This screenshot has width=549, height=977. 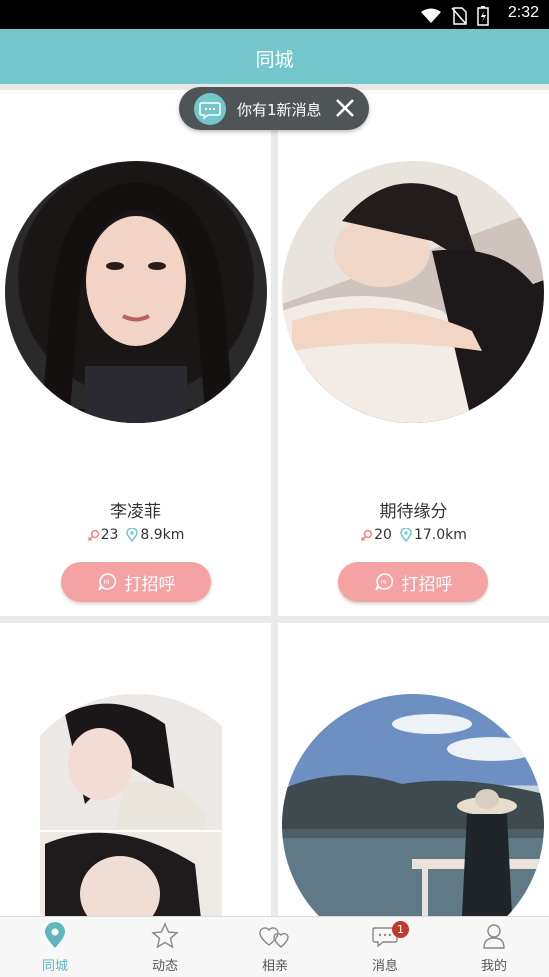 I want to click on age-info: 20, so click(x=376, y=535).